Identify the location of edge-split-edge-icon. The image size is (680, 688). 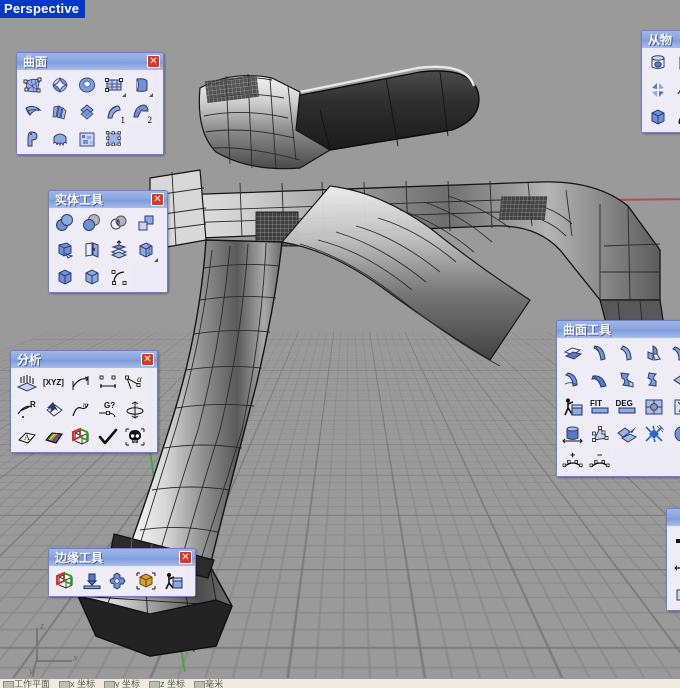
(118, 581).